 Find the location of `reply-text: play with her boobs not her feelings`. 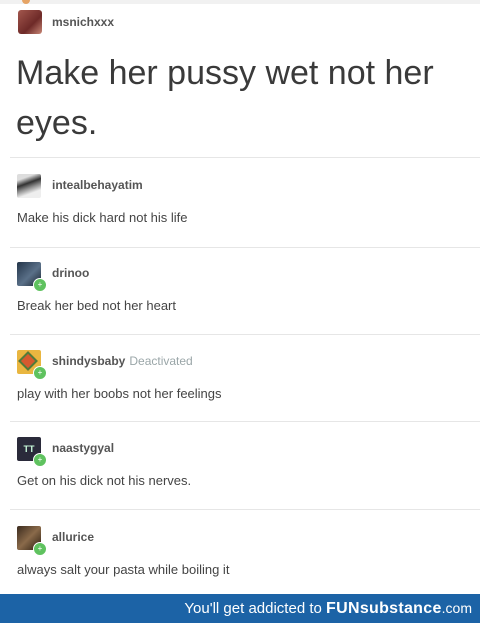

reply-text: play with her boobs not her feelings is located at coordinates (119, 393).